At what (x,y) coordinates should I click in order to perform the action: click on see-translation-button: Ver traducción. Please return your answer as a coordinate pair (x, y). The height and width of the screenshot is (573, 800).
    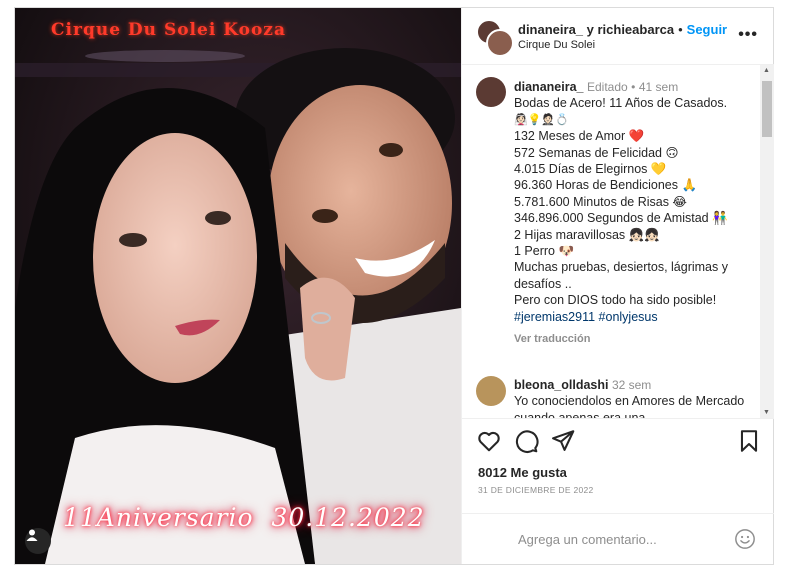
    Looking at the image, I should click on (634, 339).